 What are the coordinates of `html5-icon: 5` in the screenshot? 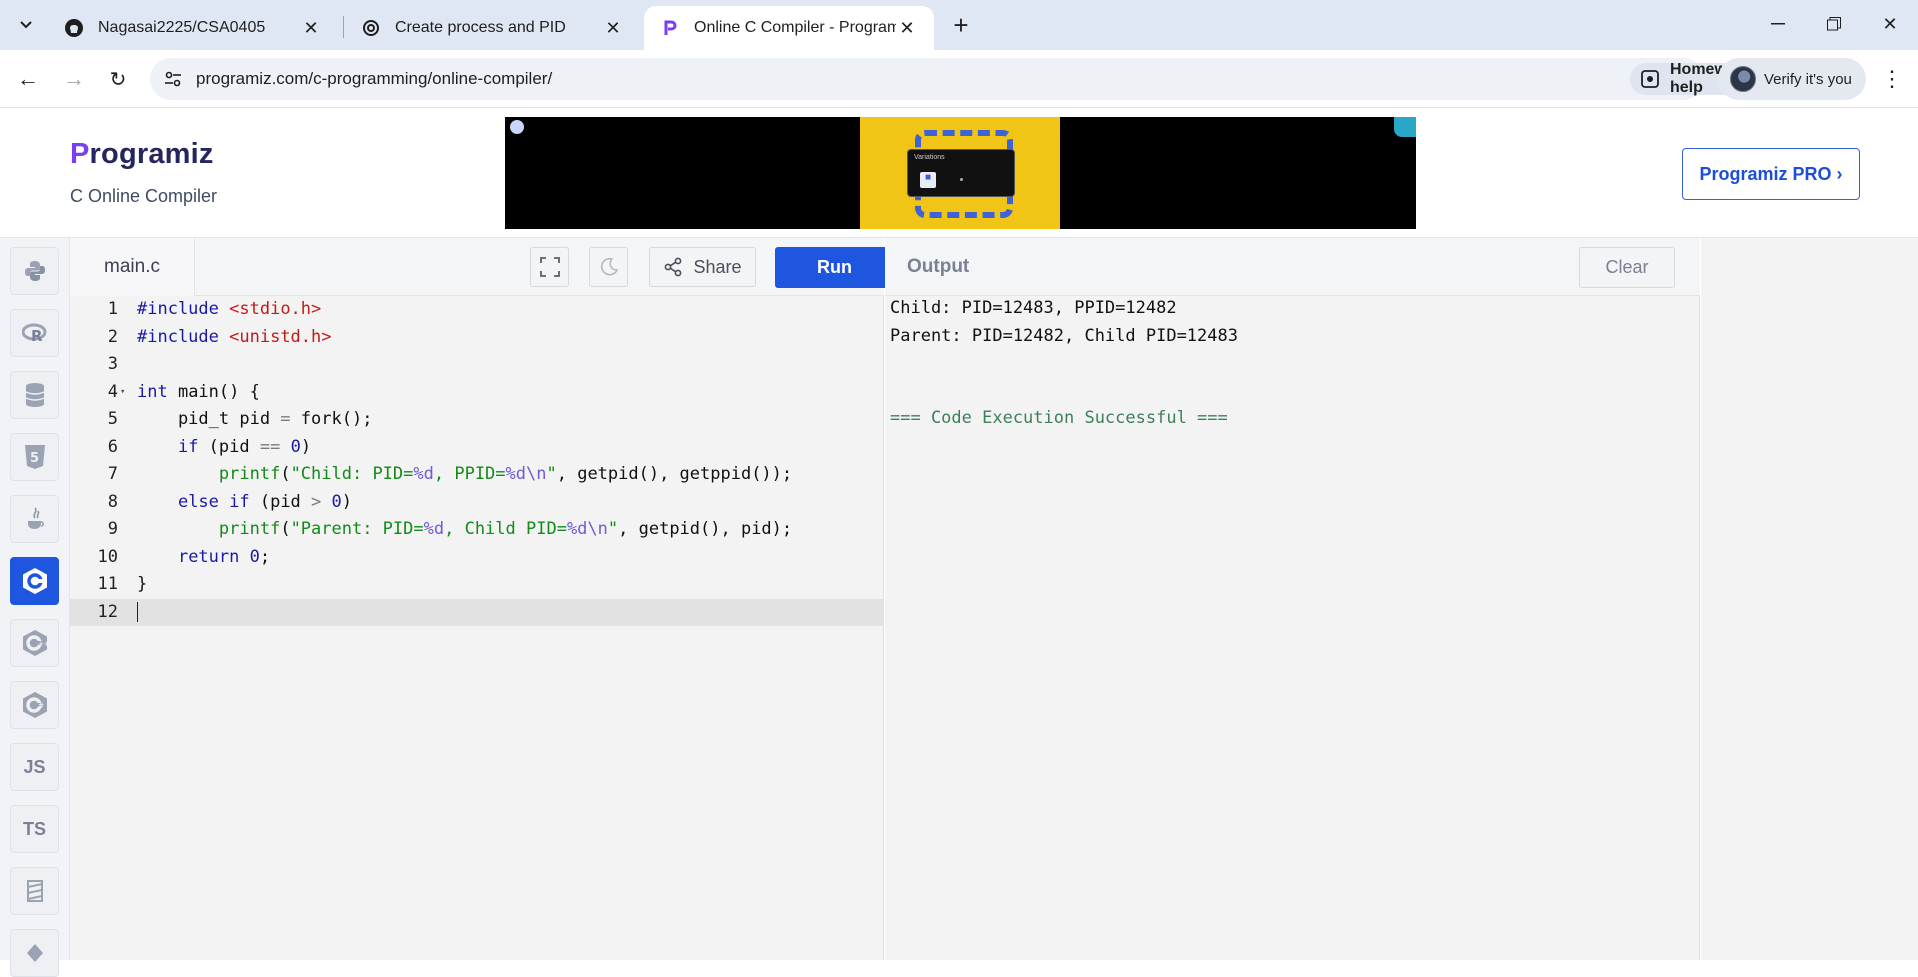 It's located at (34, 457).